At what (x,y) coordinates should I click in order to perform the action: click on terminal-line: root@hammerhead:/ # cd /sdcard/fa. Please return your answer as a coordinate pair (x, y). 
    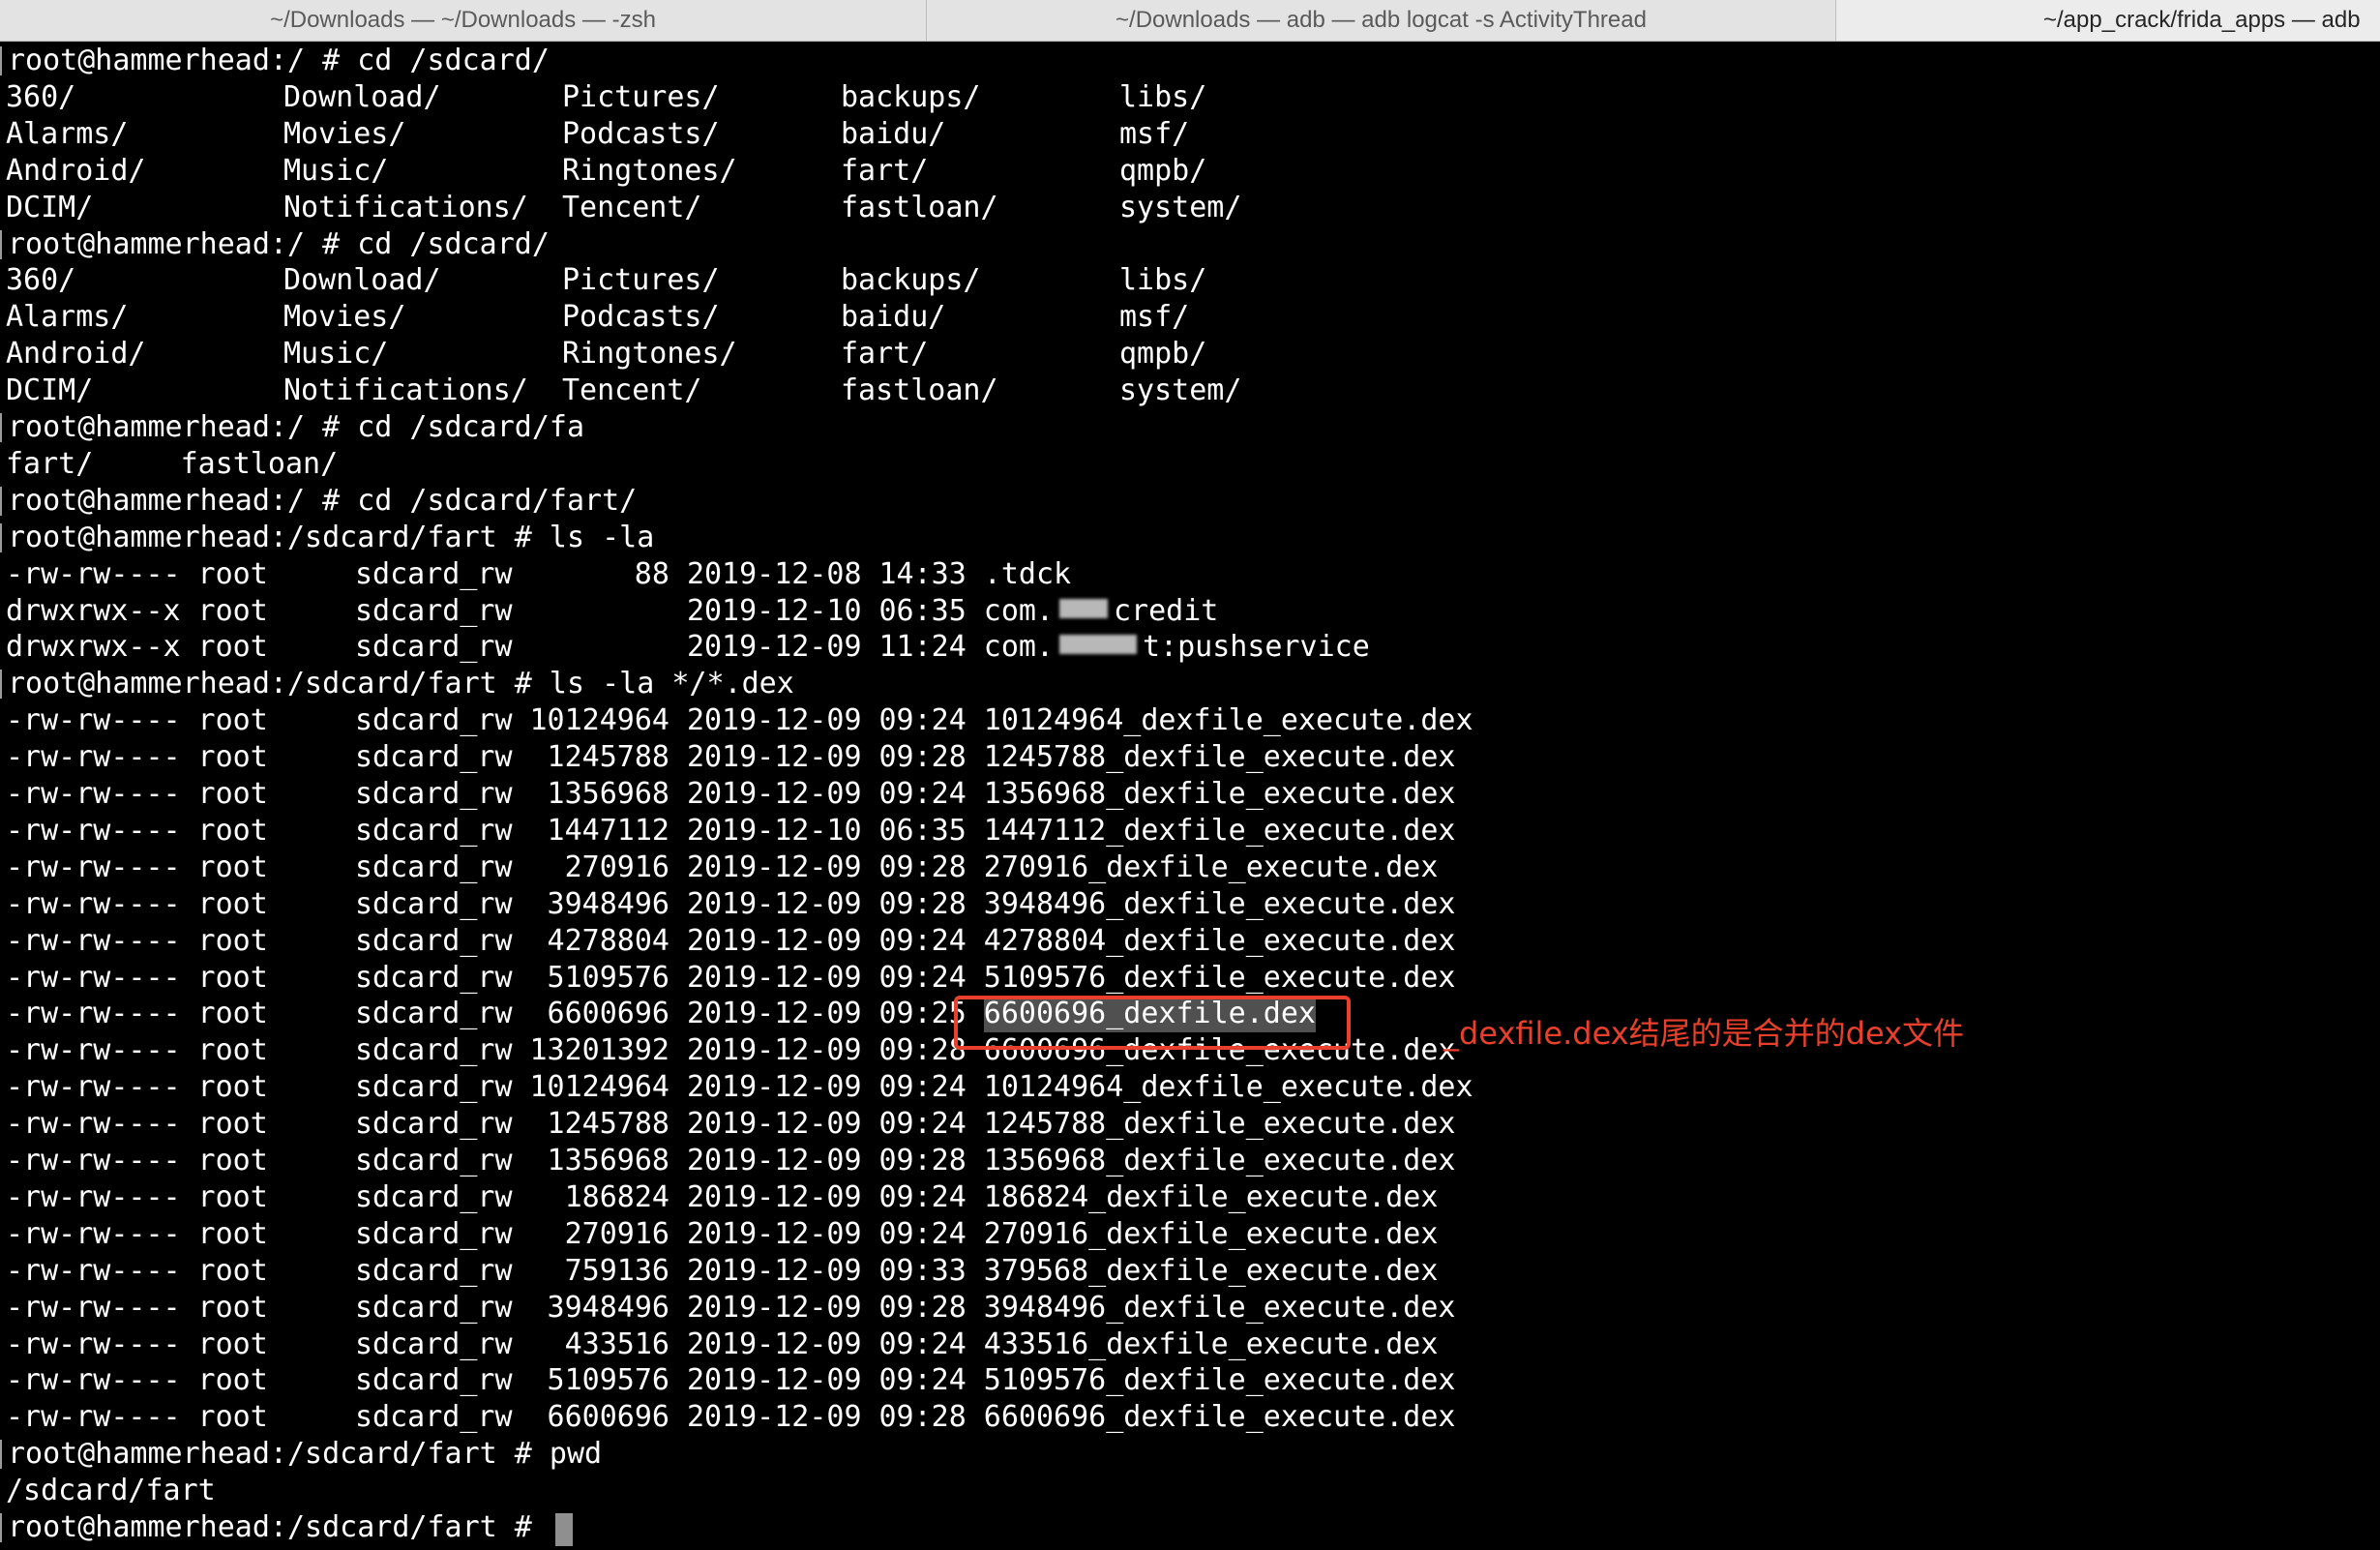
    Looking at the image, I should click on (1190, 427).